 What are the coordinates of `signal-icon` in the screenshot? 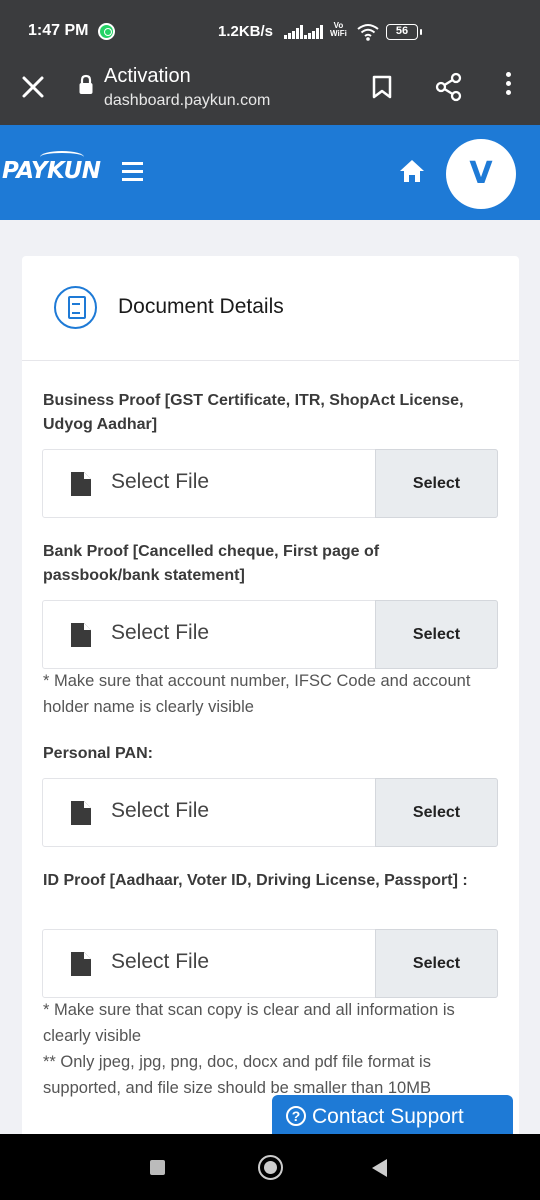 It's located at (293, 32).